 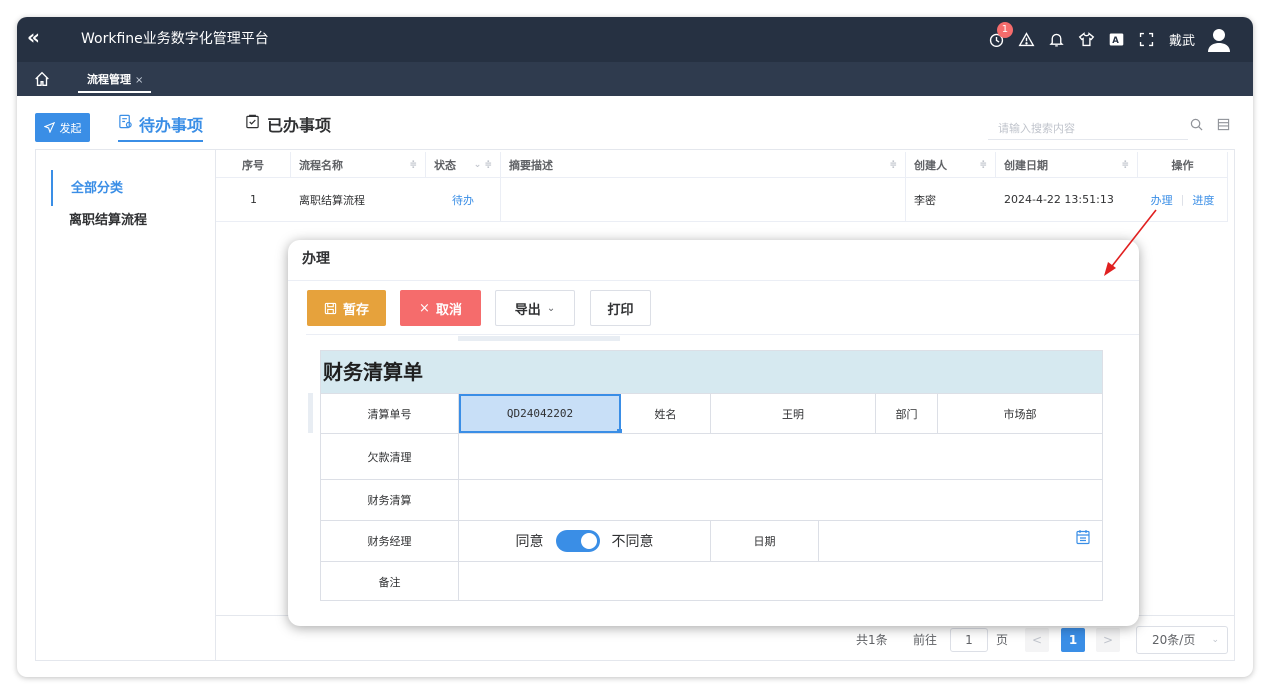 I want to click on svg-text: A, so click(x=1116, y=41).